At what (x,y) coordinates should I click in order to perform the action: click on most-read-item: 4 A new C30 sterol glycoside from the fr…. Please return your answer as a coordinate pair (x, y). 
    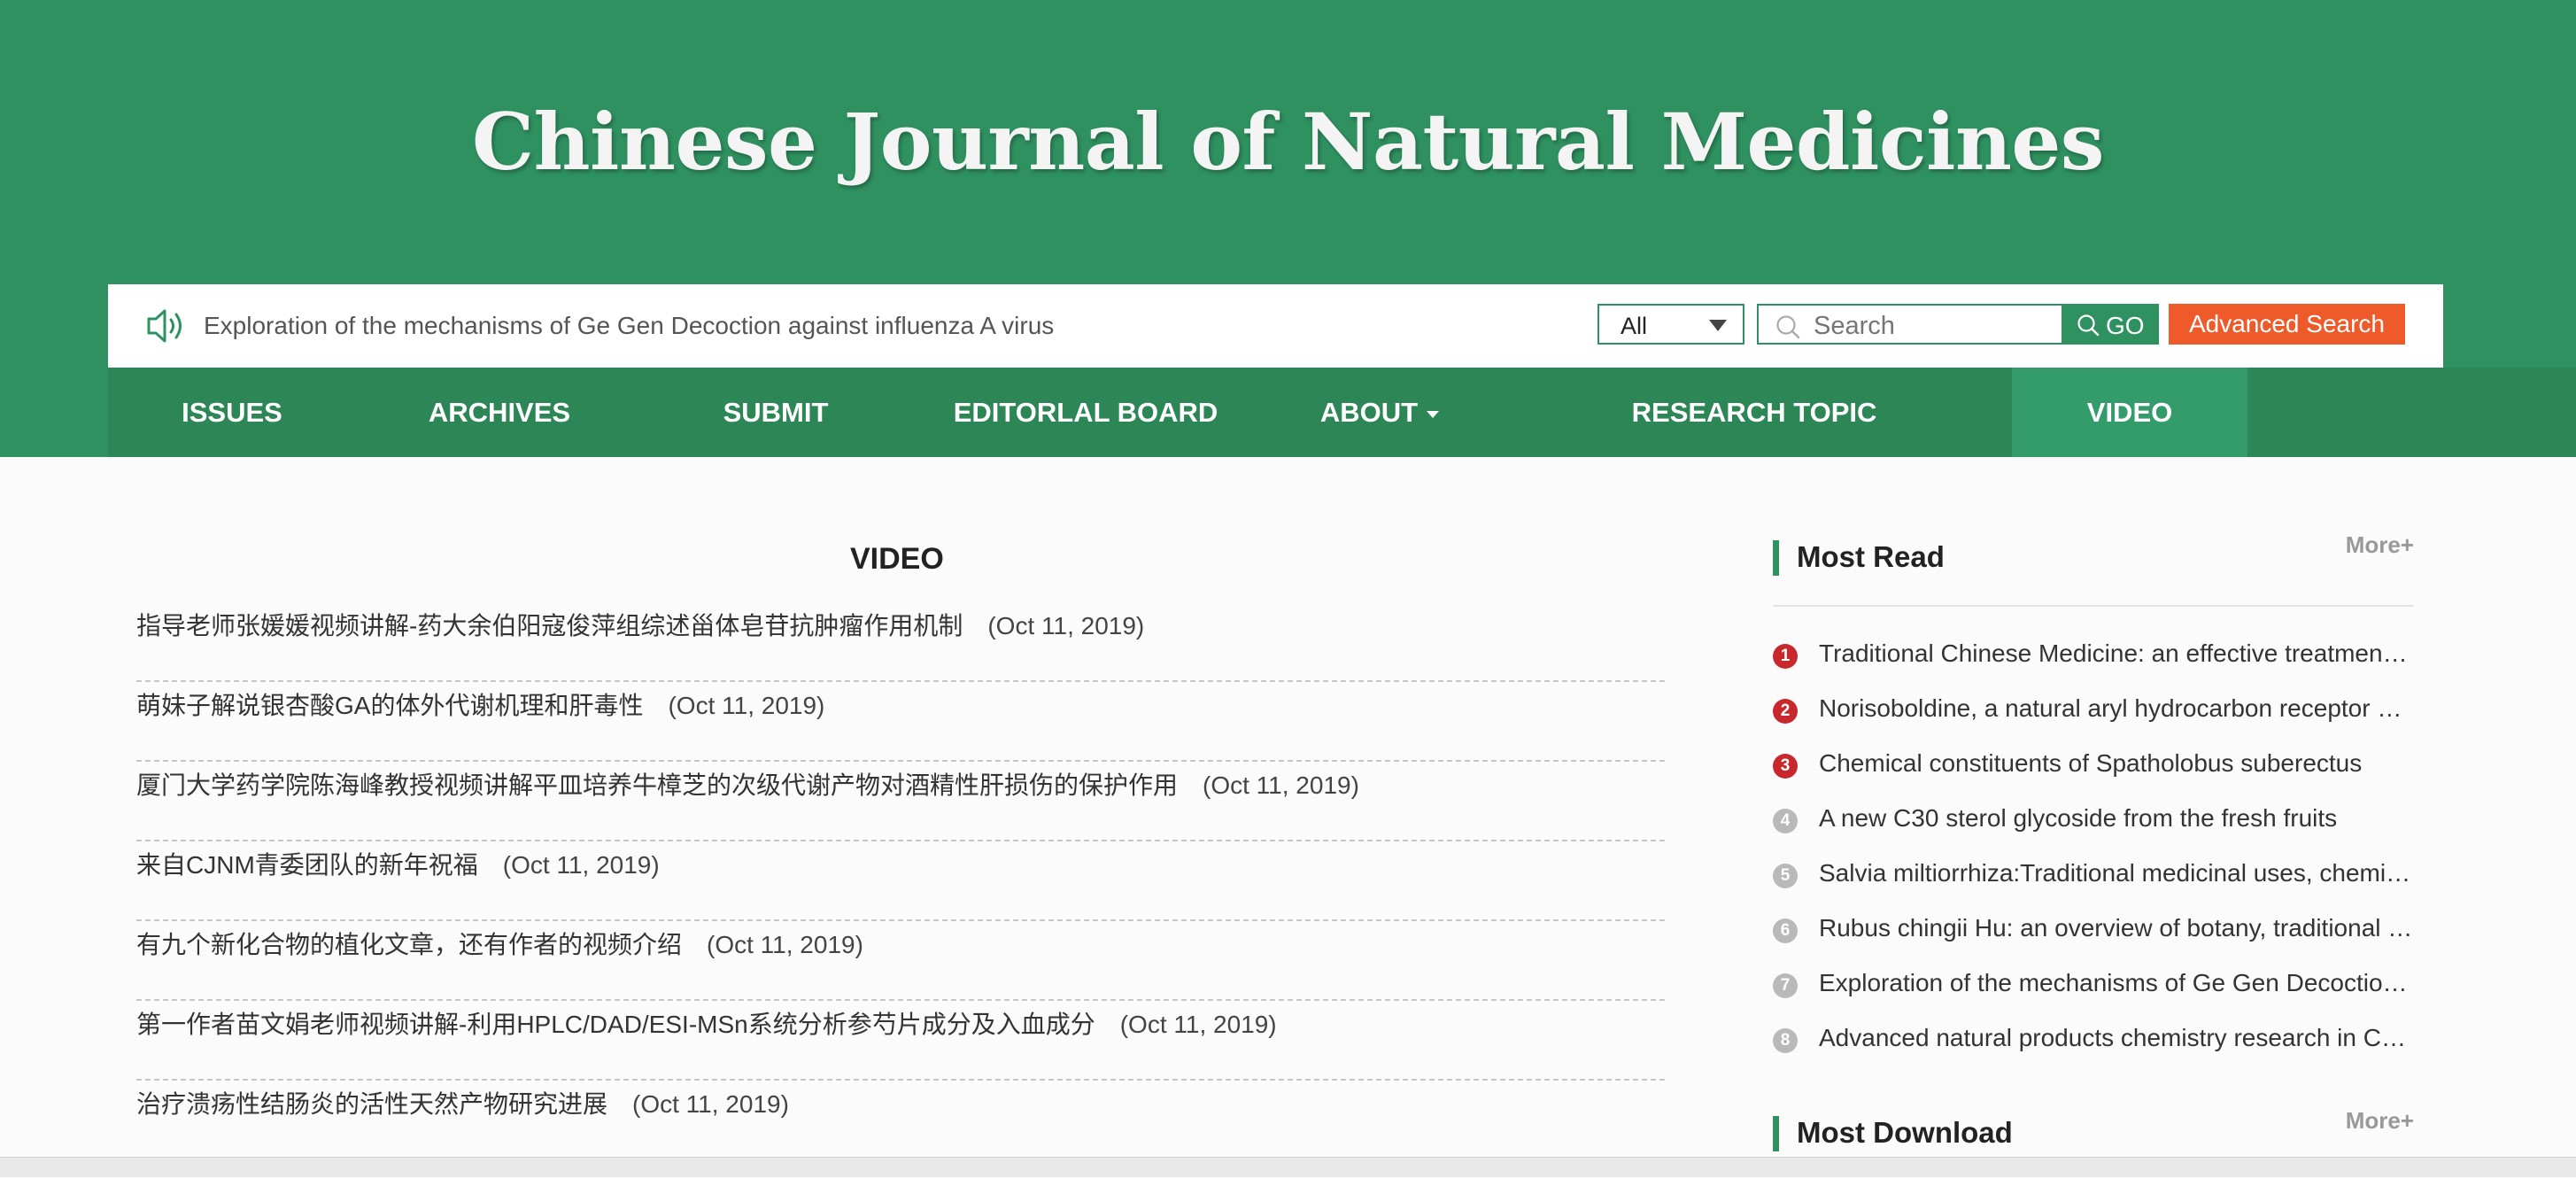
    Looking at the image, I should click on (2093, 829).